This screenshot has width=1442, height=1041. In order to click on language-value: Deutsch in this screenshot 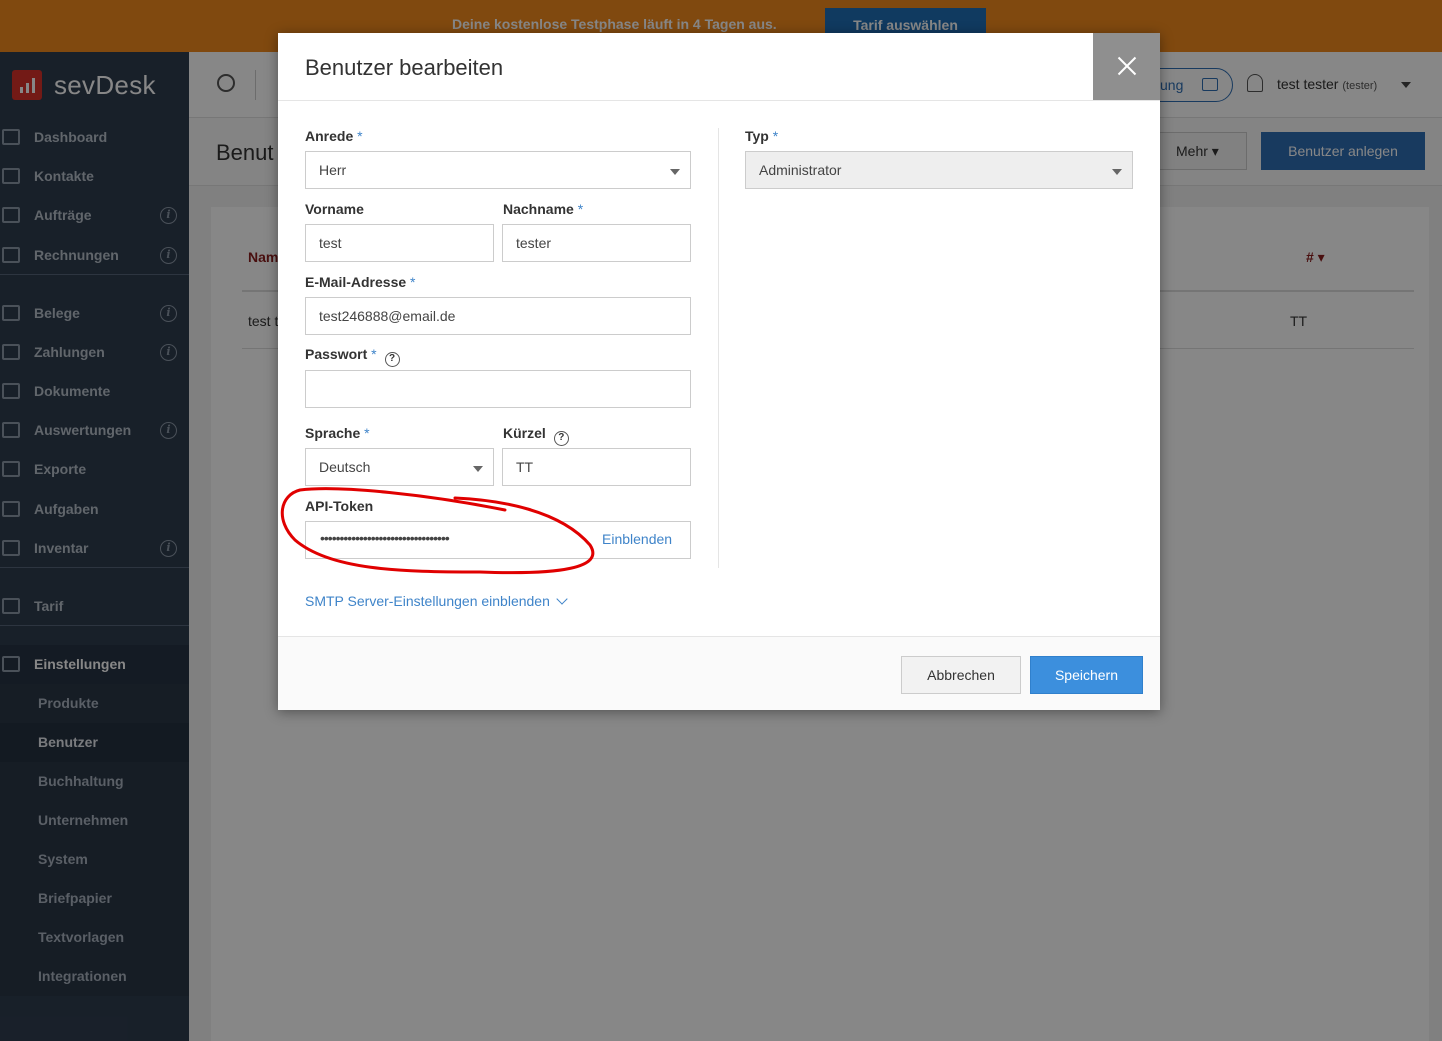, I will do `click(345, 467)`.